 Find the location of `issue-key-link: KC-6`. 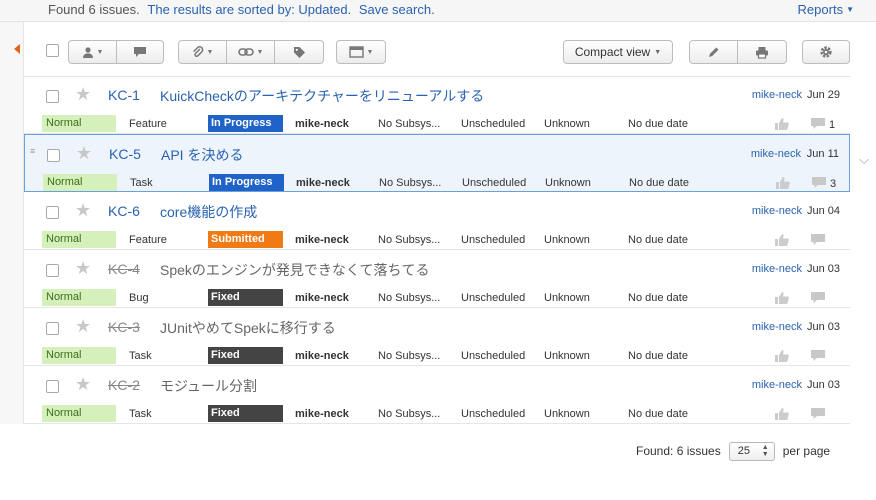

issue-key-link: KC-6 is located at coordinates (124, 211).